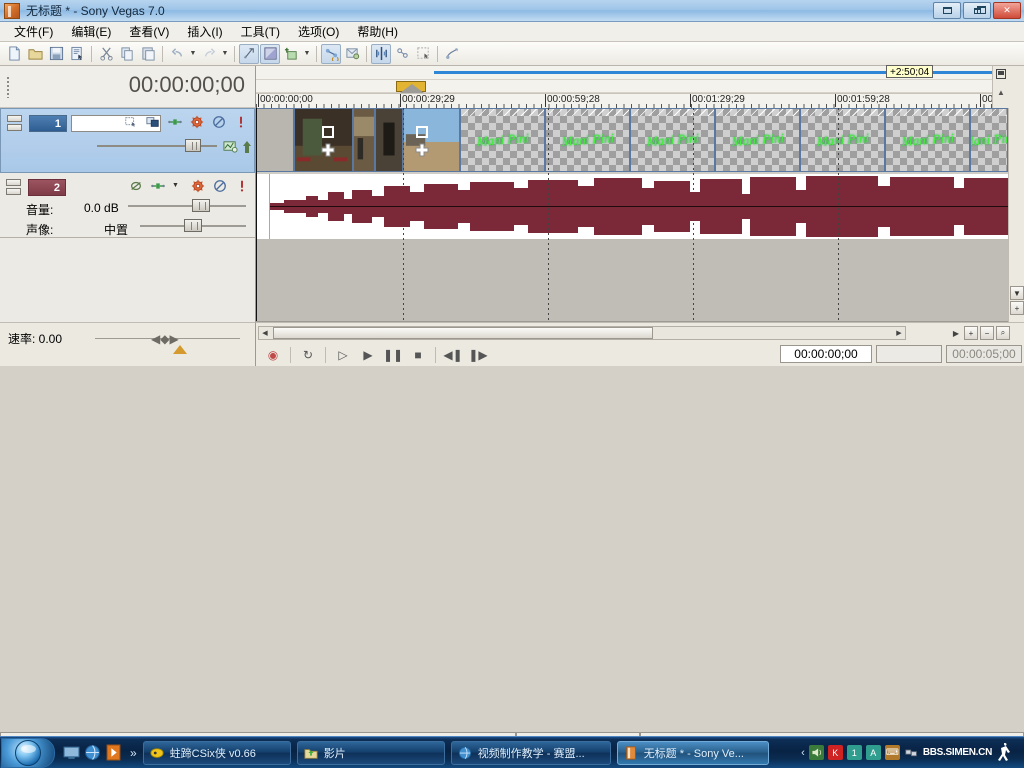 The height and width of the screenshot is (768, 1024). What do you see at coordinates (33, 31) in the screenshot?
I see `menu-file: 文件(F)` at bounding box center [33, 31].